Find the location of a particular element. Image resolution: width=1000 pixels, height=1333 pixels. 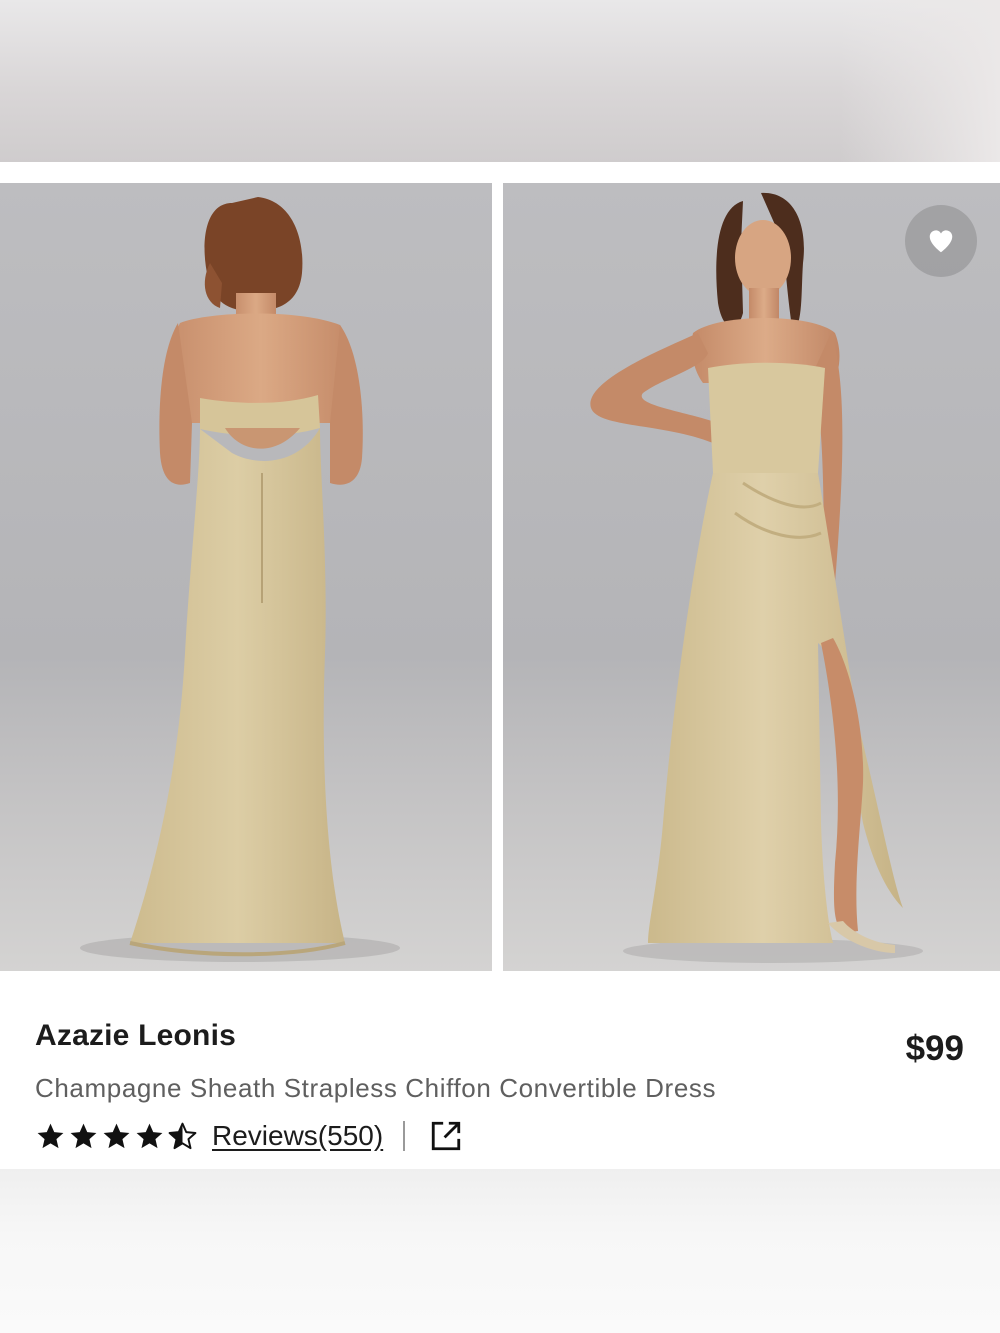

favorite-button is located at coordinates (941, 241).